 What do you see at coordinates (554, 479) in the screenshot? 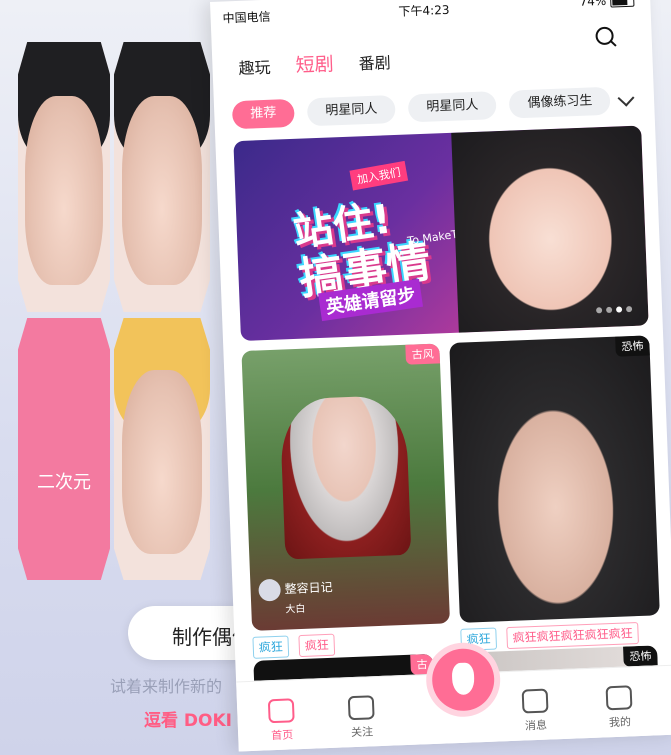
I see `video-card: 恐怖` at bounding box center [554, 479].